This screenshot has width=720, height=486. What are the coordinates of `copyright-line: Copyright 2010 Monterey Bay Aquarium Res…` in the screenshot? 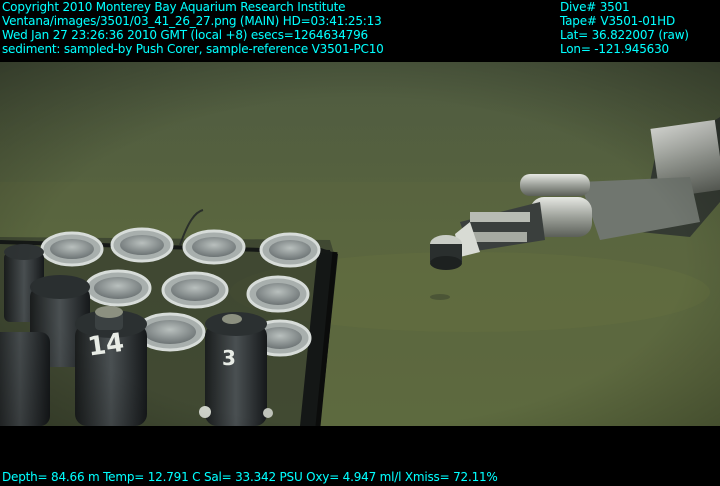 It's located at (174, 7).